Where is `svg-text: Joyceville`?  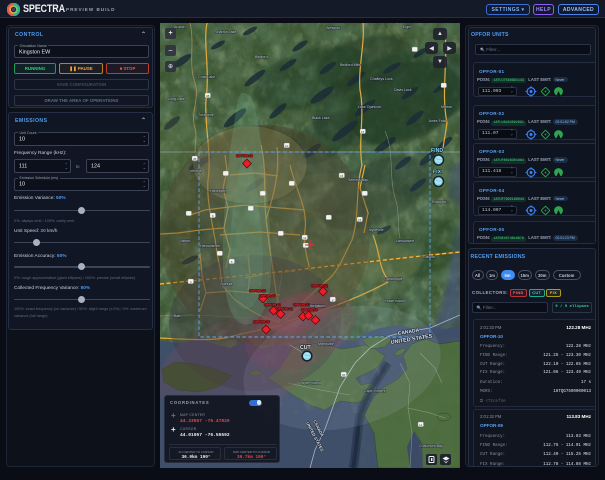 svg-text: Joyceville is located at coordinates (376, 230).